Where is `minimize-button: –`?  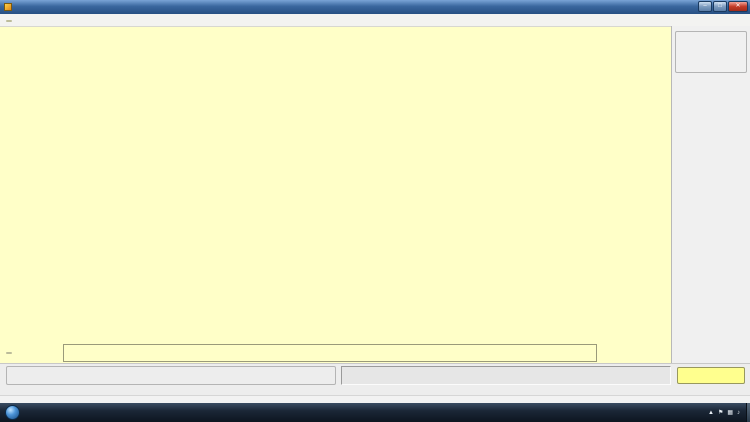 minimize-button: – is located at coordinates (705, 6).